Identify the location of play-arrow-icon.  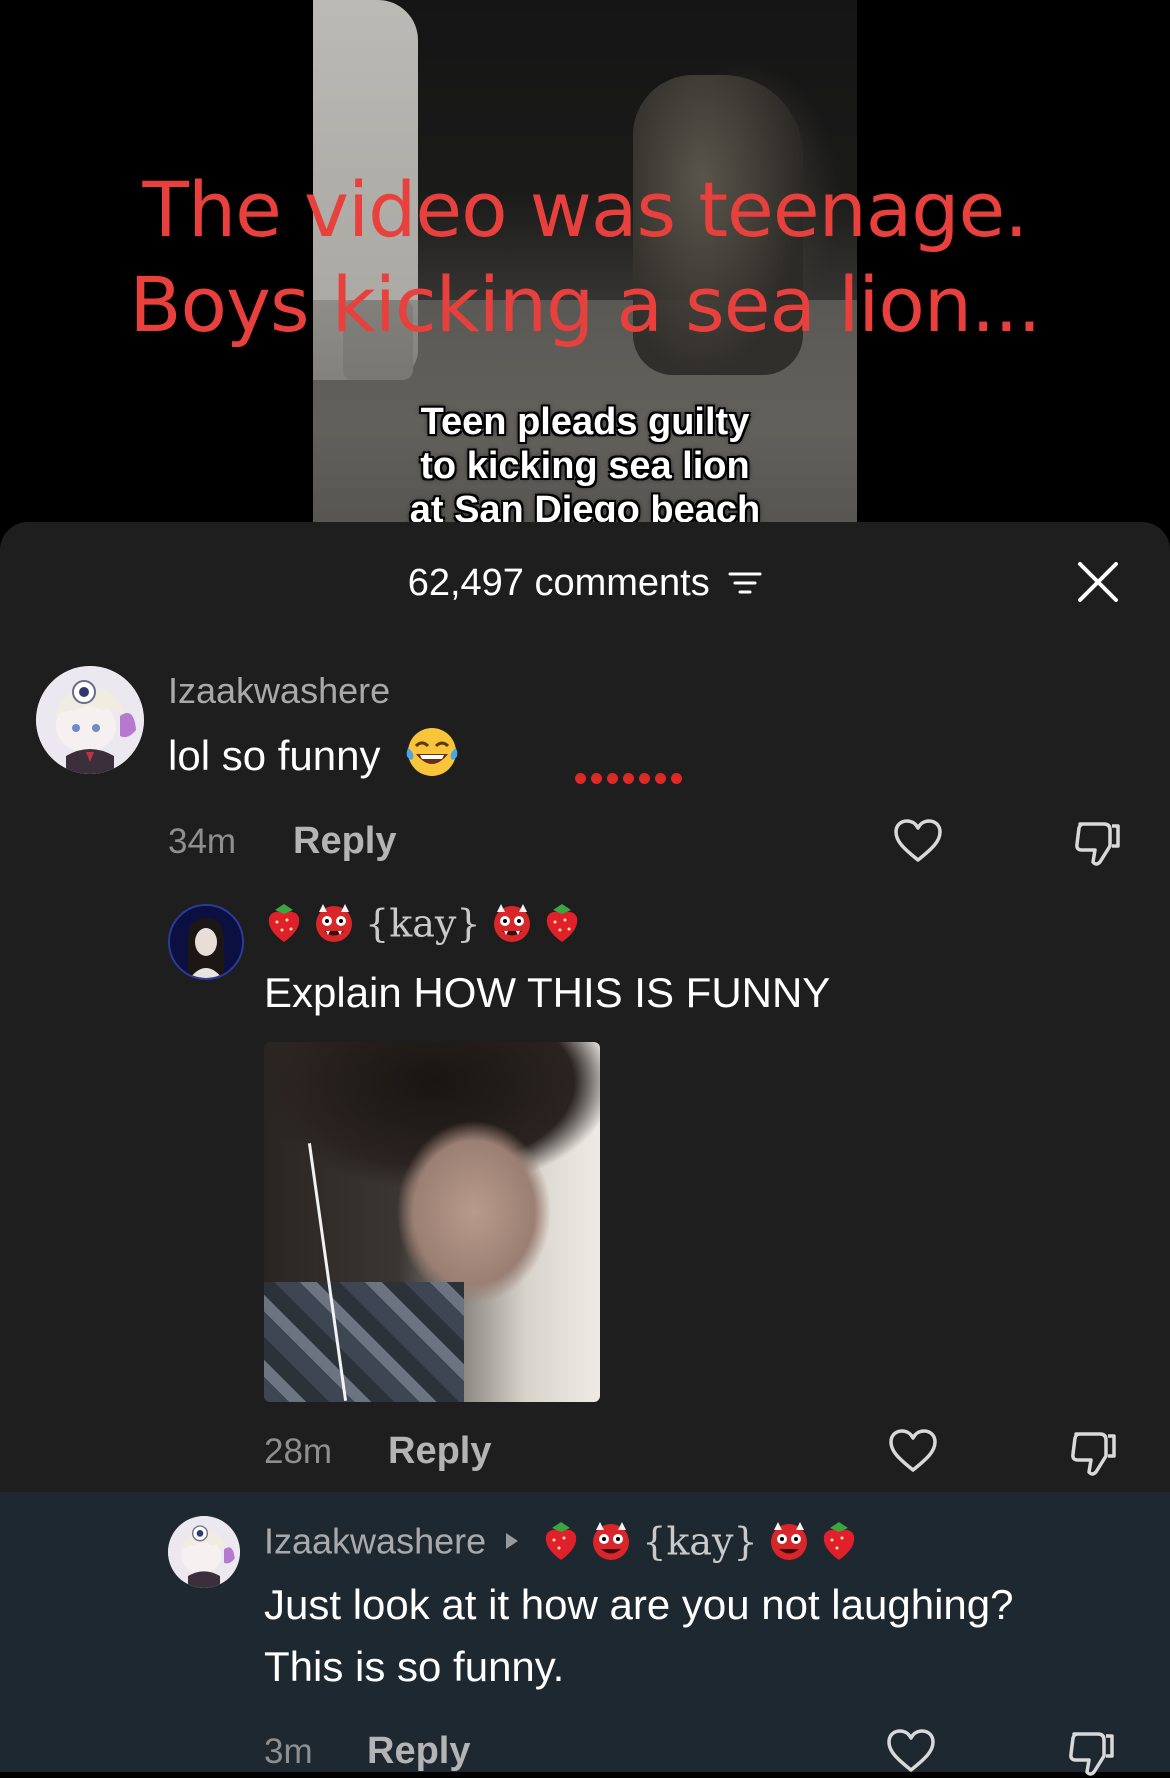
(512, 1541).